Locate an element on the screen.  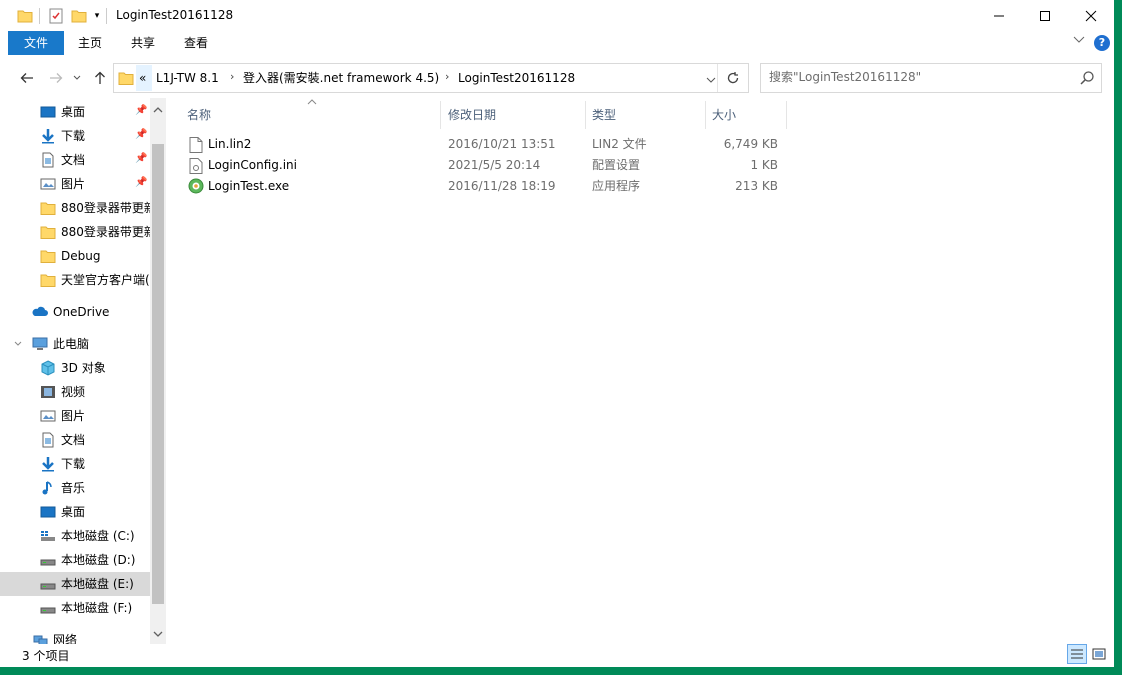
sidebar-item-label: 本地磁盘 (C:) is located at coordinates (98, 536).